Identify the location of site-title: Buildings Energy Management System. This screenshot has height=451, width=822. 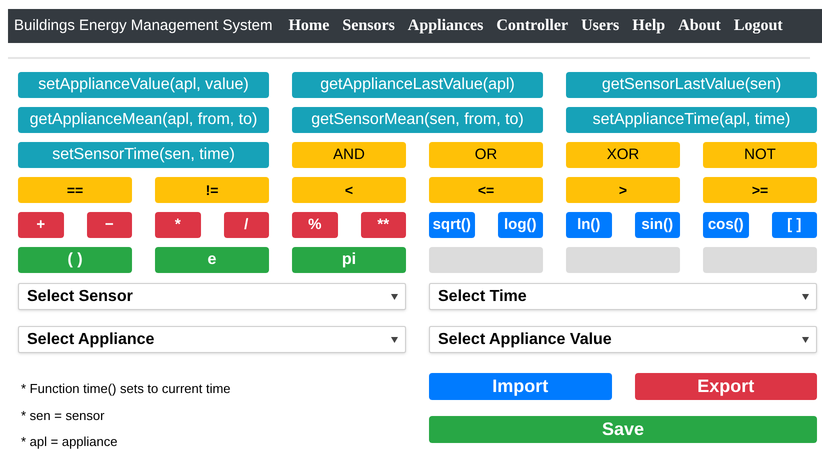
(143, 26).